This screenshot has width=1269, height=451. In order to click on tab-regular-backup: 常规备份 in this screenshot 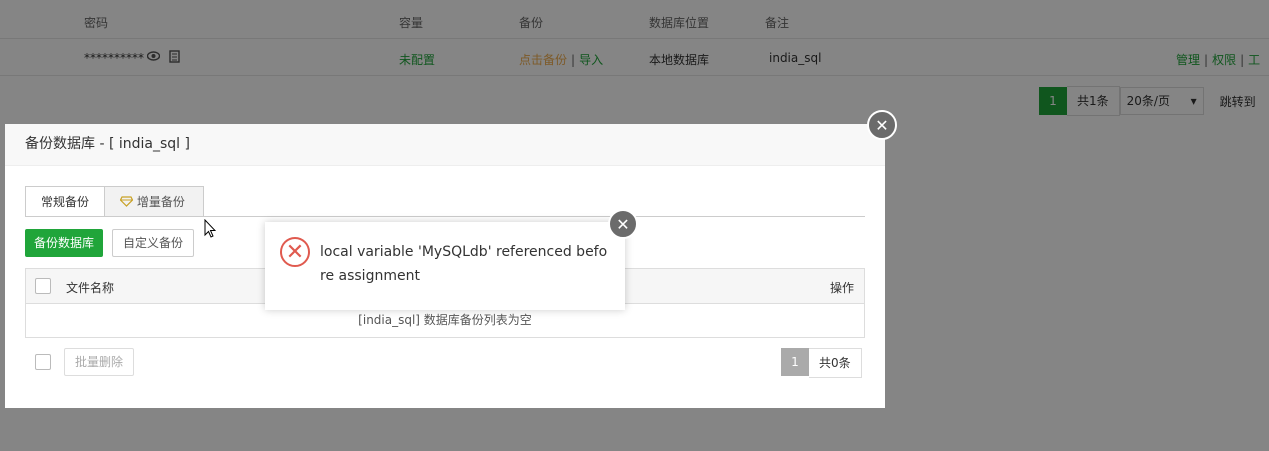, I will do `click(65, 201)`.